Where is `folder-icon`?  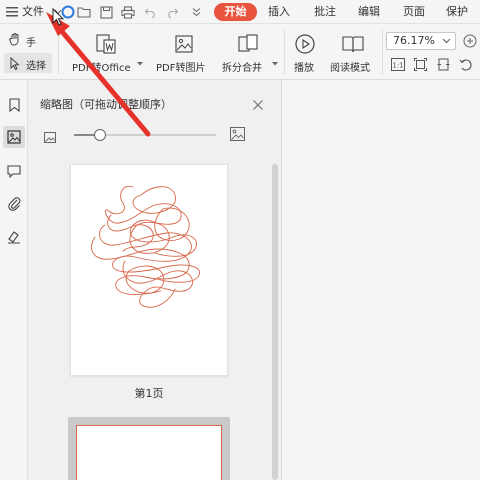 folder-icon is located at coordinates (84, 12).